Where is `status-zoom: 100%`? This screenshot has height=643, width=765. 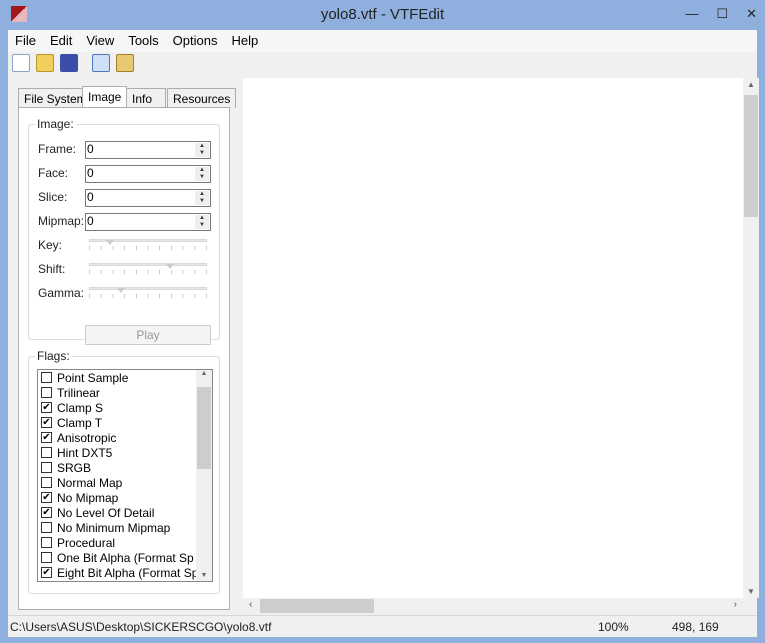 status-zoom: 100% is located at coordinates (613, 627).